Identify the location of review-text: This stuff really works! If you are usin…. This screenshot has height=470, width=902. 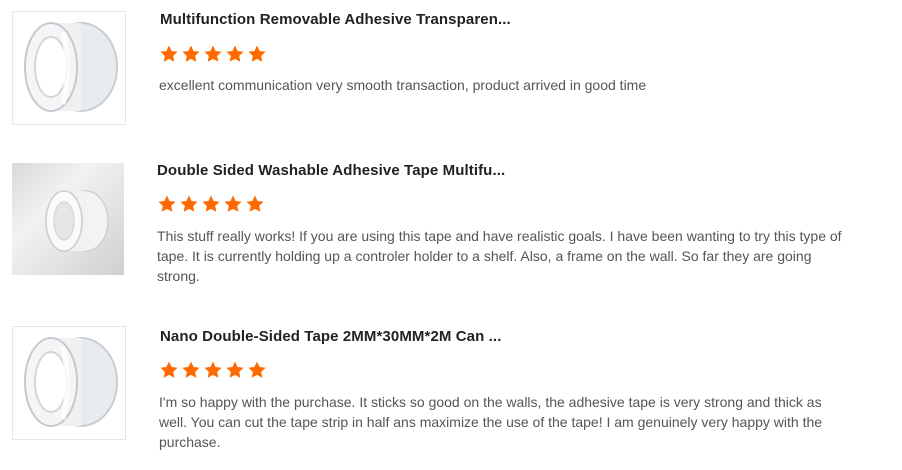
(499, 256).